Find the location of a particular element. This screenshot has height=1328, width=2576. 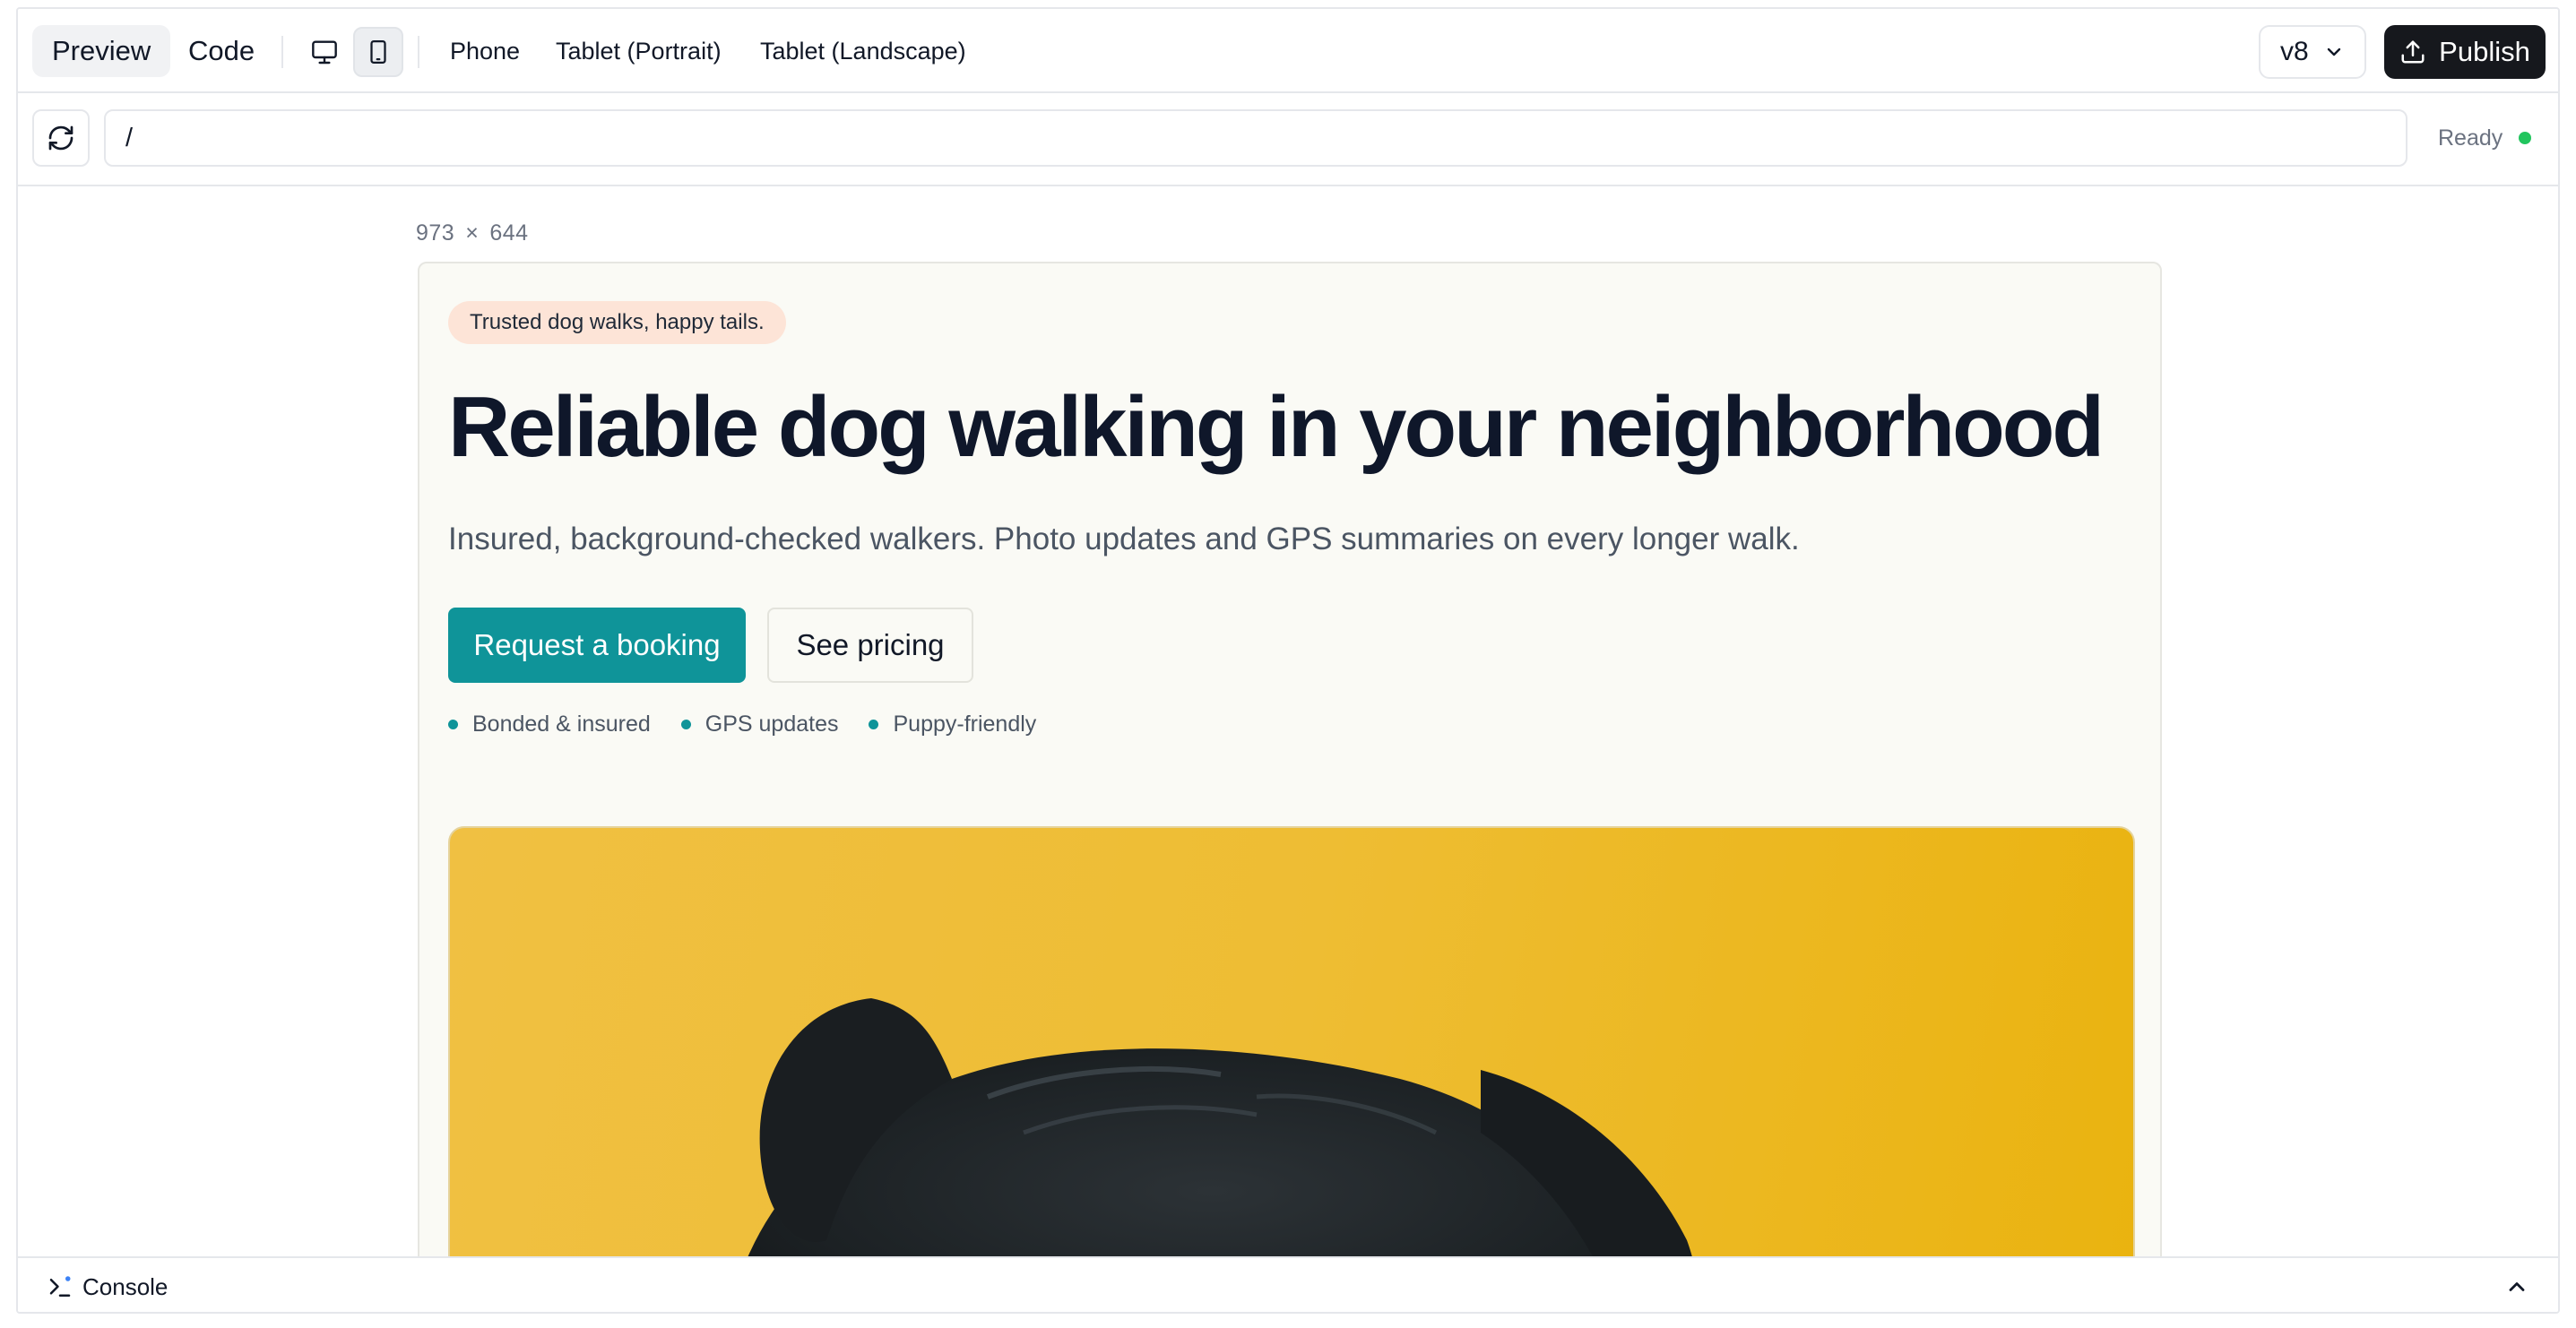

publish-button: Publish is located at coordinates (2465, 52).